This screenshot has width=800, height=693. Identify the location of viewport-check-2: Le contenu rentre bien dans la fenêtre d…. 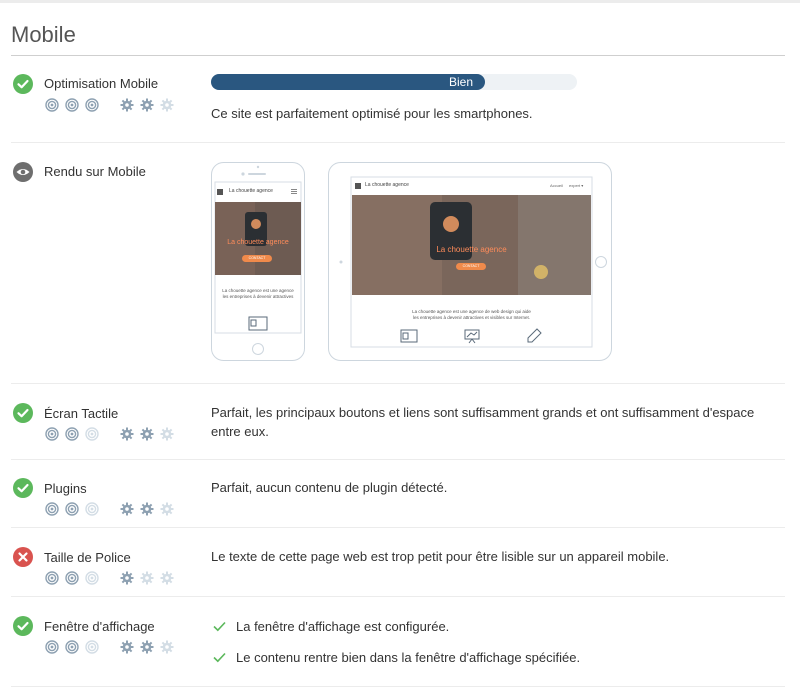
(396, 657).